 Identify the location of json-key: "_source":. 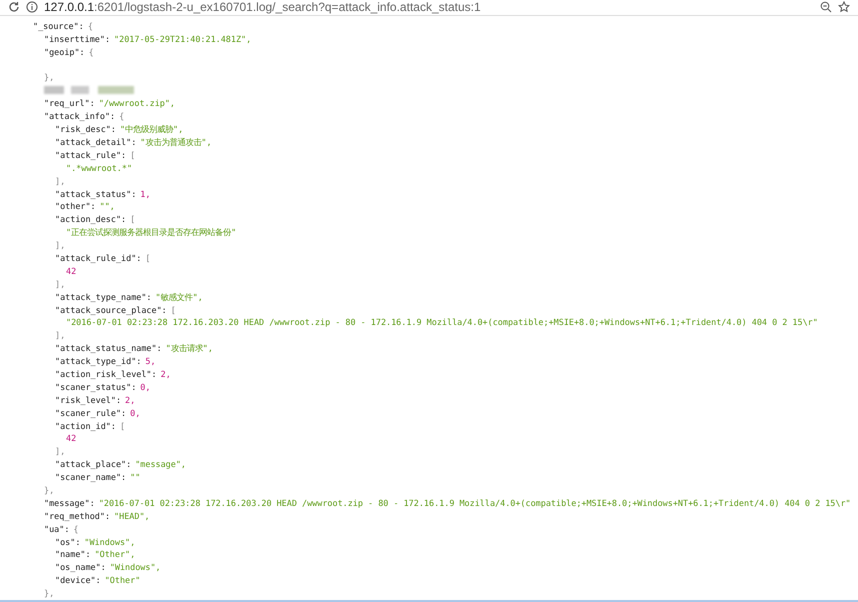
(58, 26).